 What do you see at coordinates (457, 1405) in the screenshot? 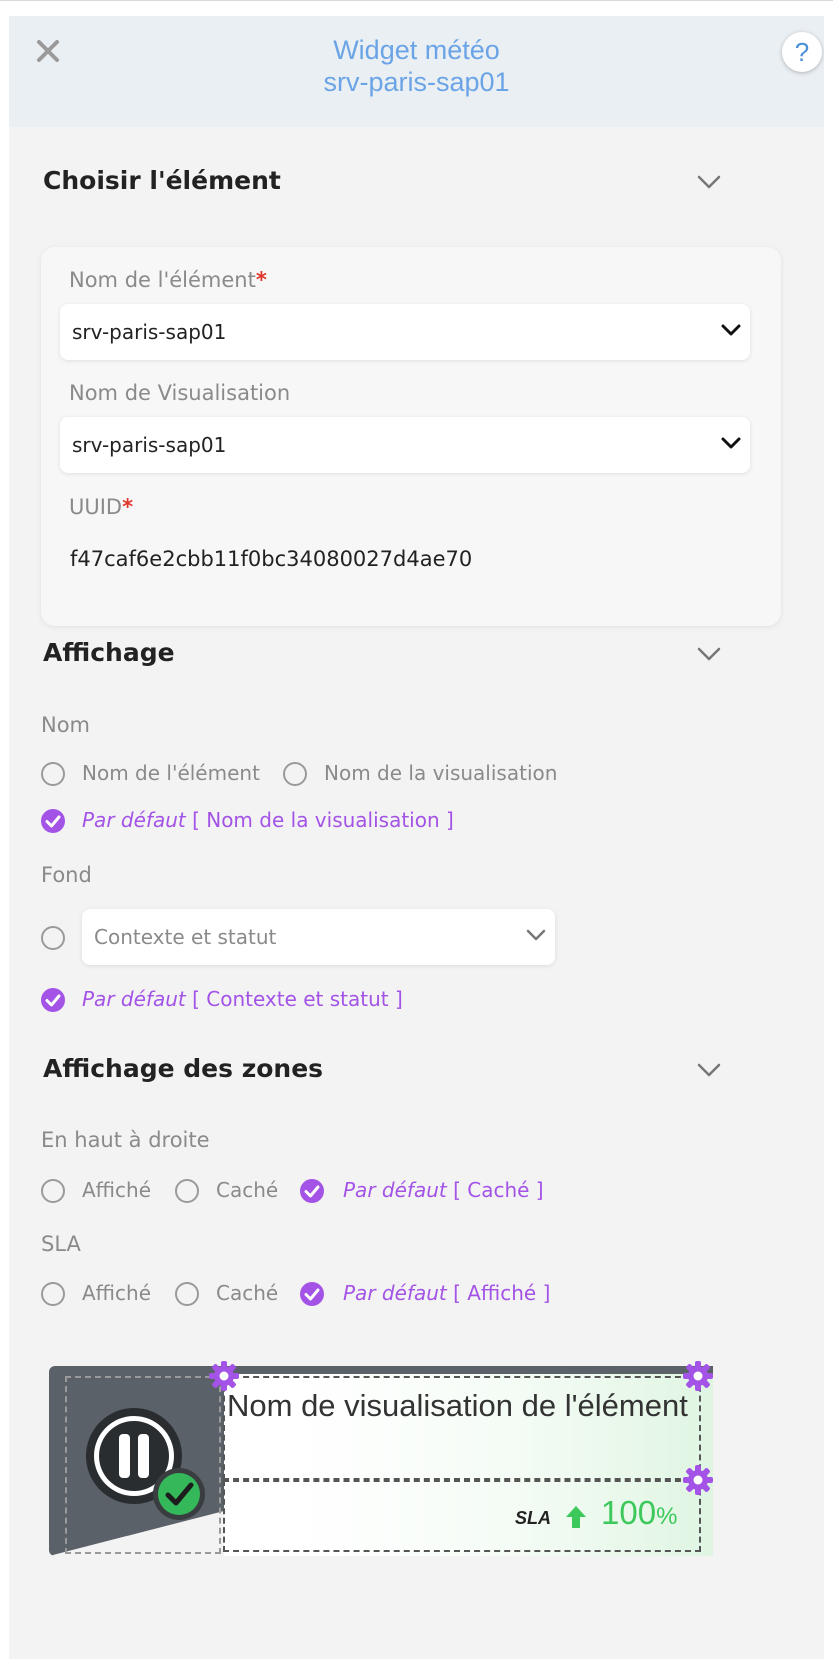
I see `preview-name: Nom de visualisation de l'élément` at bounding box center [457, 1405].